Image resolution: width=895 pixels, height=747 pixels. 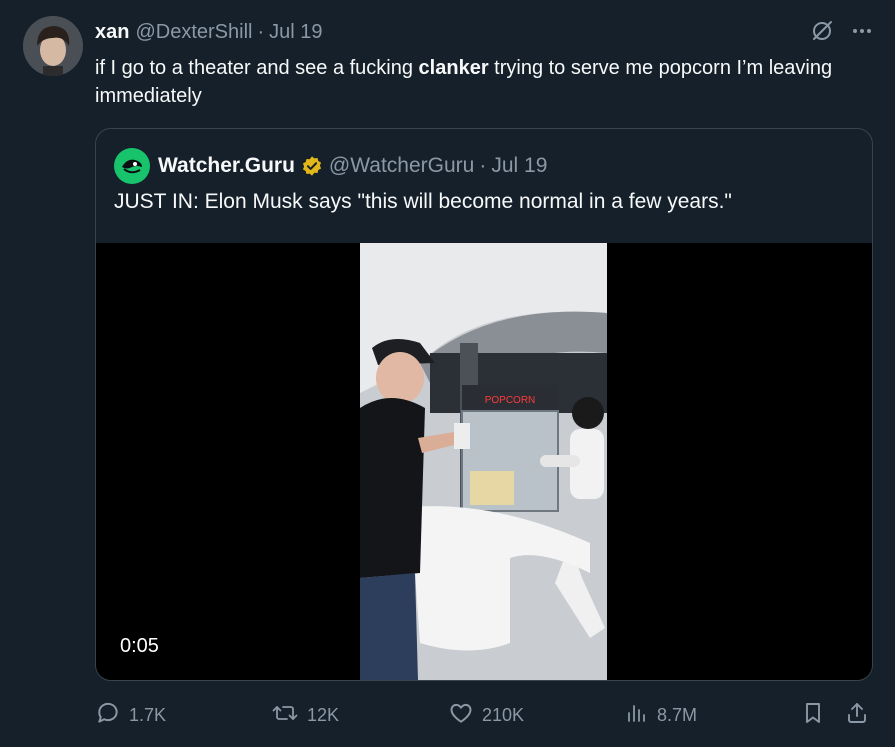 What do you see at coordinates (305, 715) in the screenshot?
I see `repost-button: 12K` at bounding box center [305, 715].